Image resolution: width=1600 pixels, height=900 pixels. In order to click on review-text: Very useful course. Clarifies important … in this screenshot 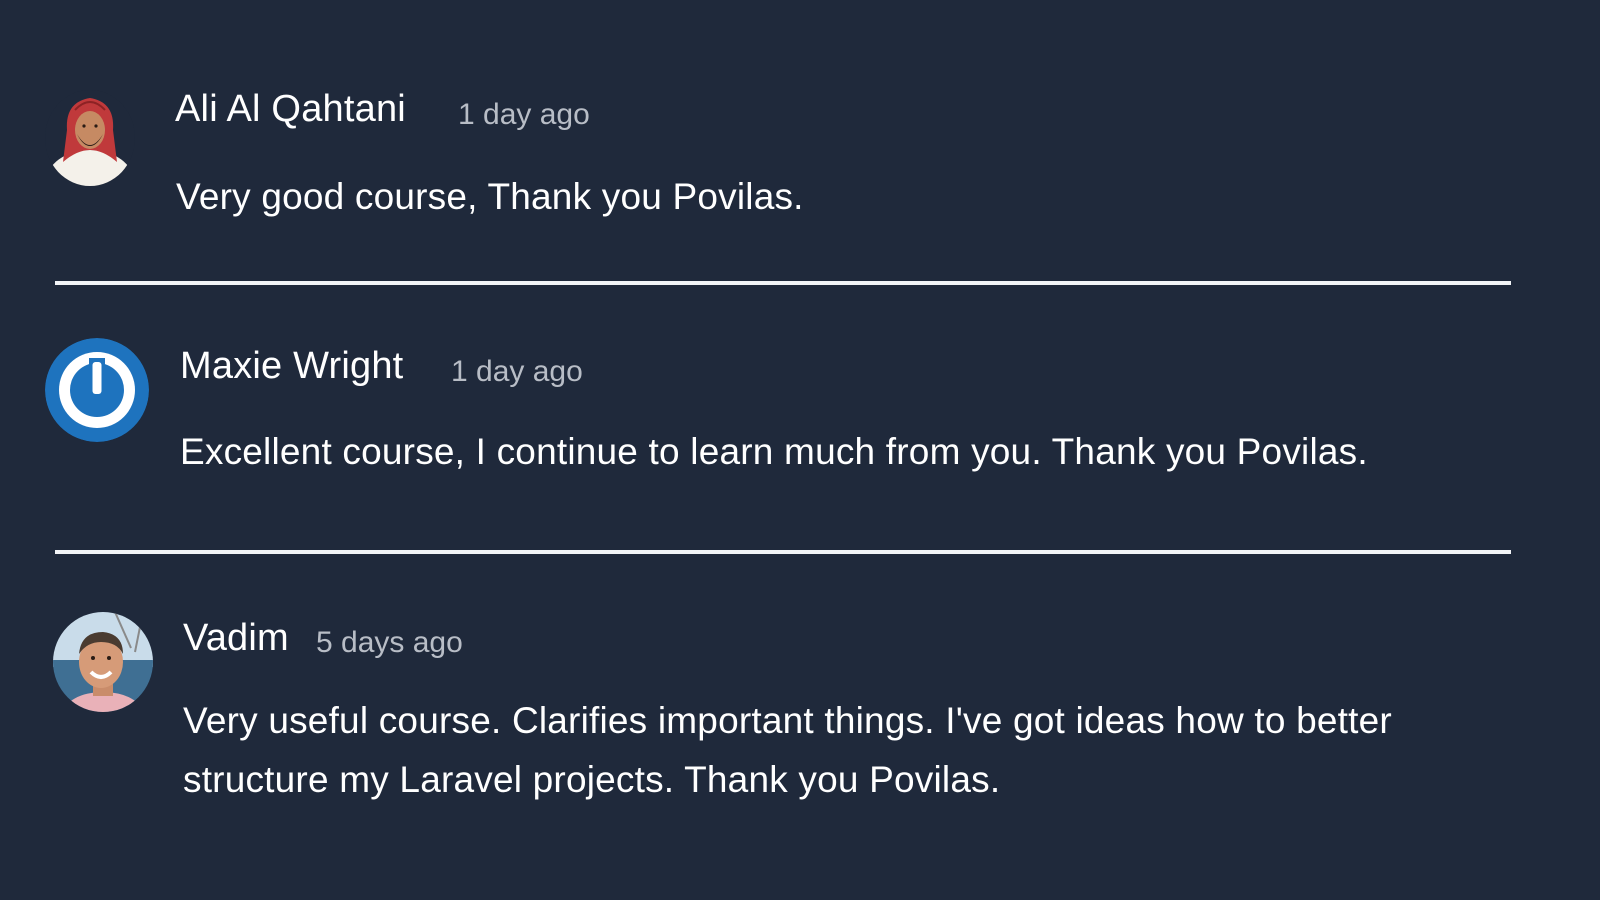, I will do `click(787, 750)`.